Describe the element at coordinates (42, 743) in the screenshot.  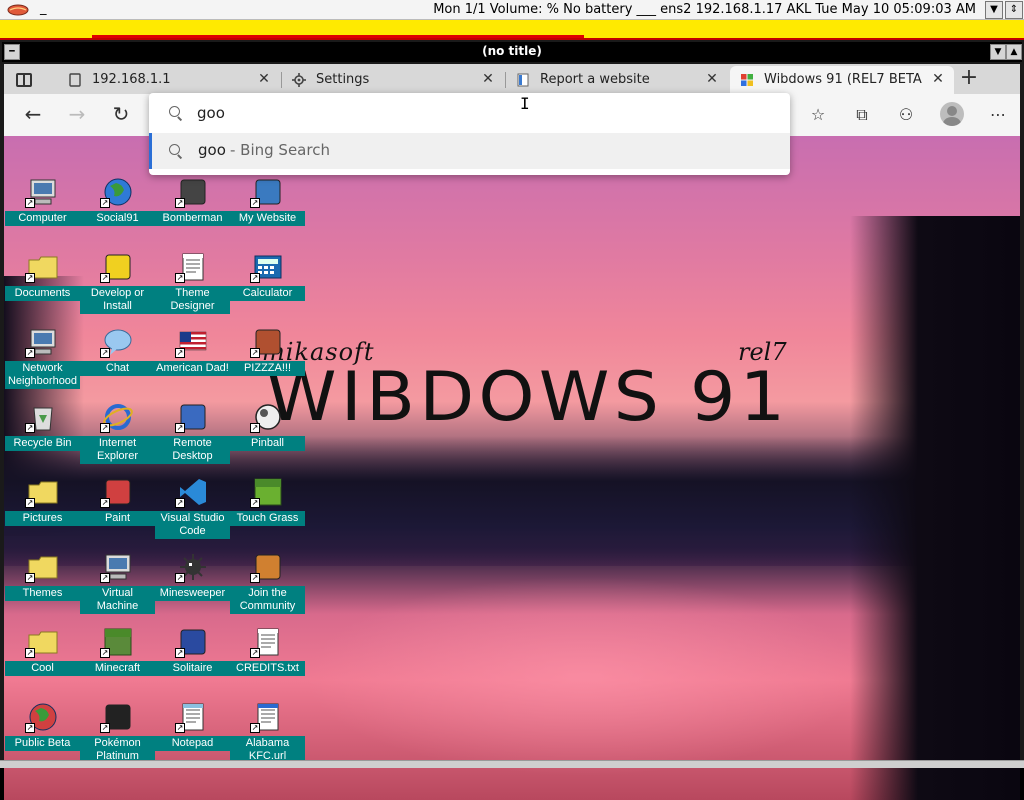
I see `desktop-icon-label: Public Beta` at that location.